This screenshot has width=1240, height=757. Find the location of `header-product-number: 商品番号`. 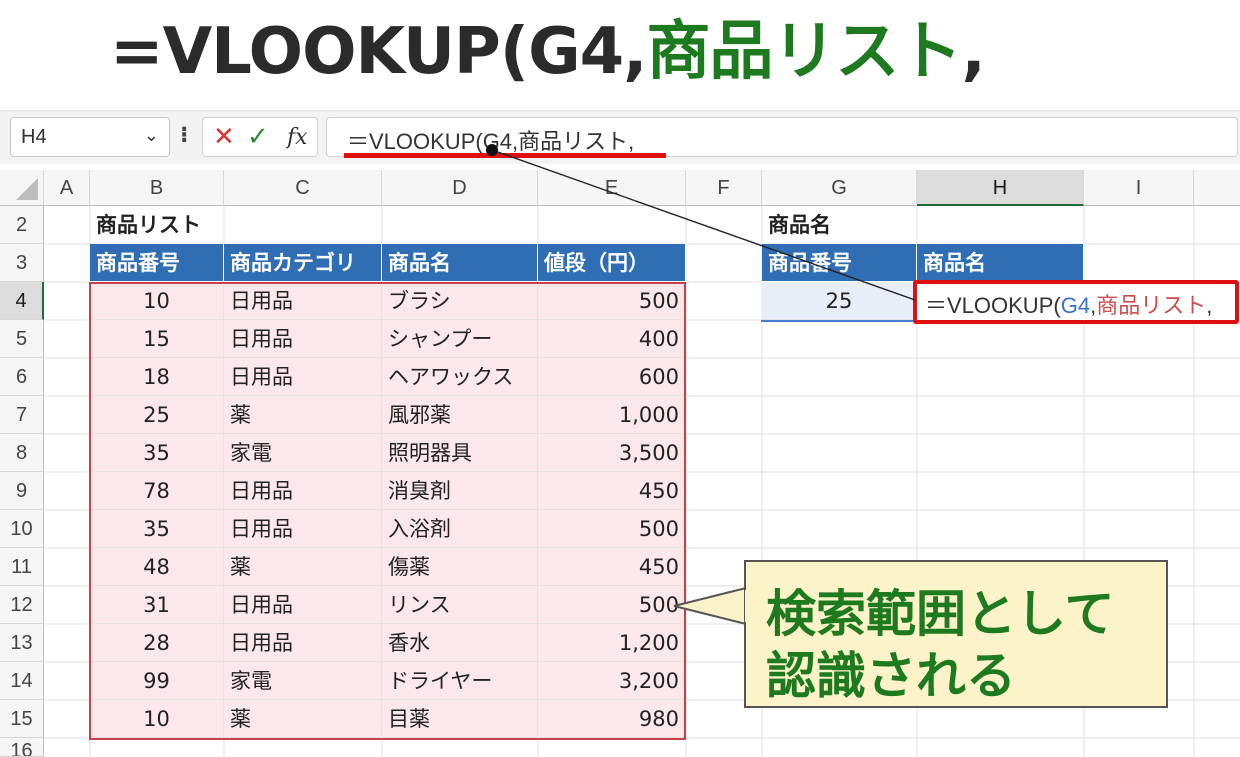

header-product-number: 商品番号 is located at coordinates (157, 263).